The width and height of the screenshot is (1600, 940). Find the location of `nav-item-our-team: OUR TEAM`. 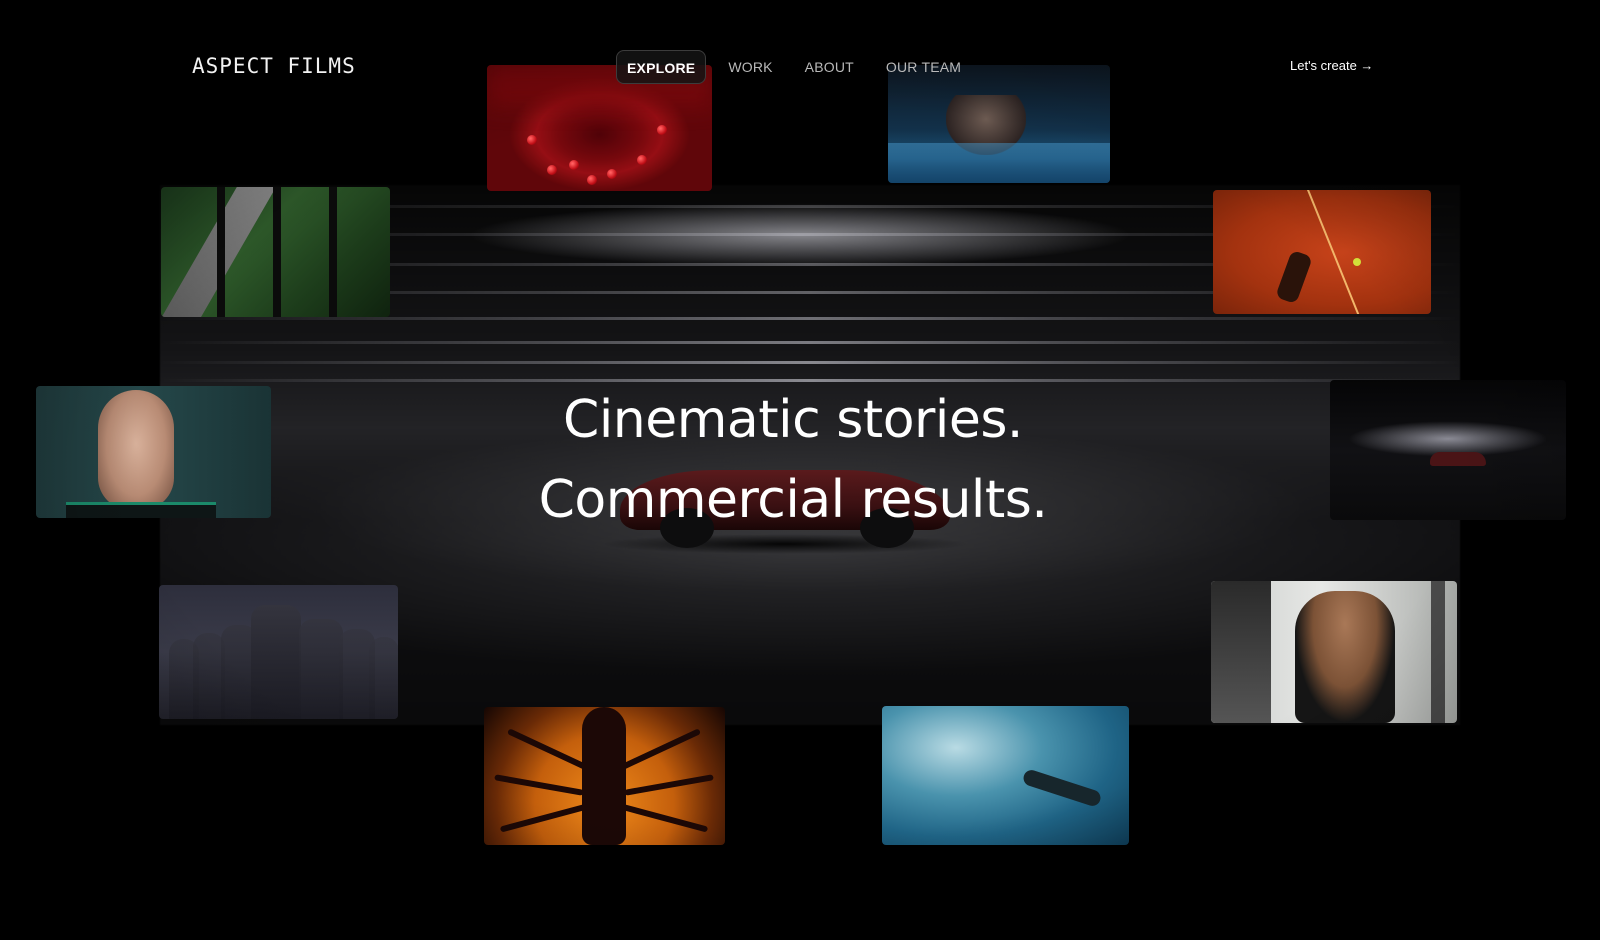

nav-item-our-team: OUR TEAM is located at coordinates (923, 67).